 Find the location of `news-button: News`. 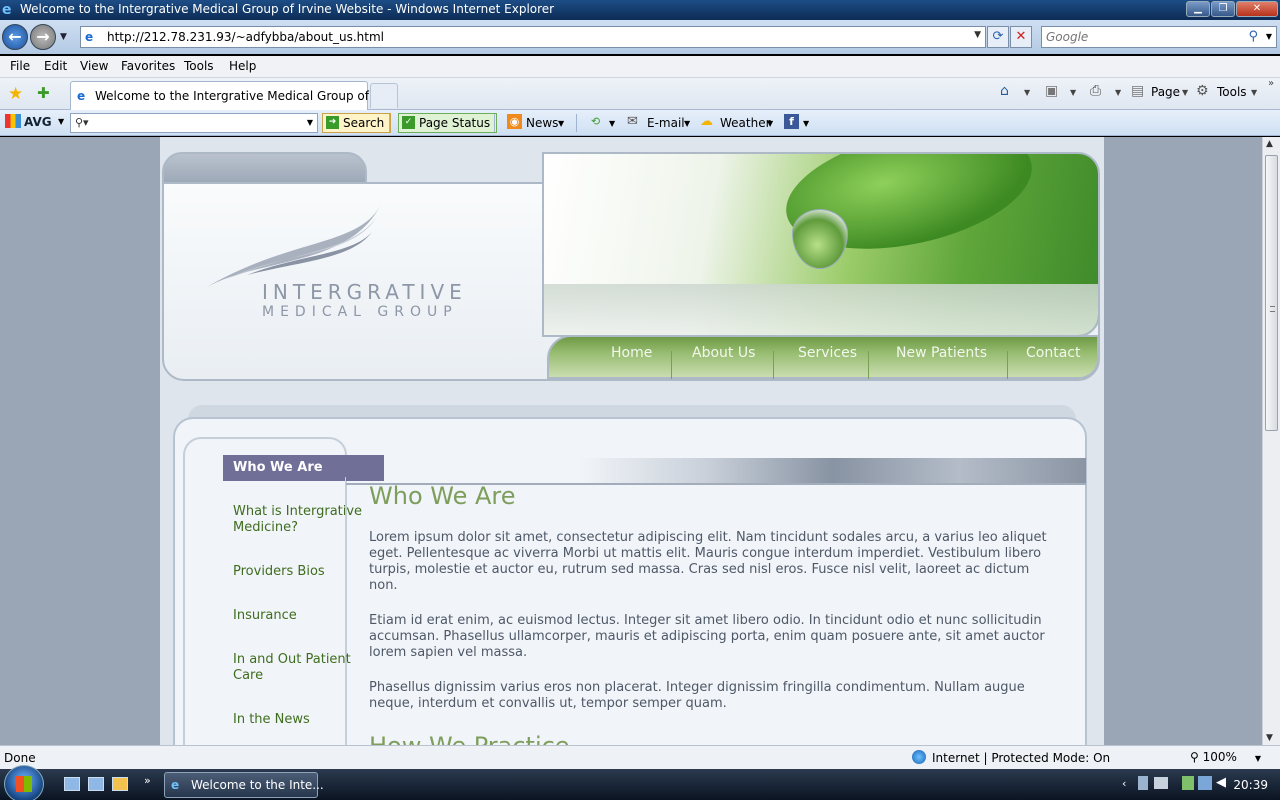

news-button: News is located at coordinates (542, 123).